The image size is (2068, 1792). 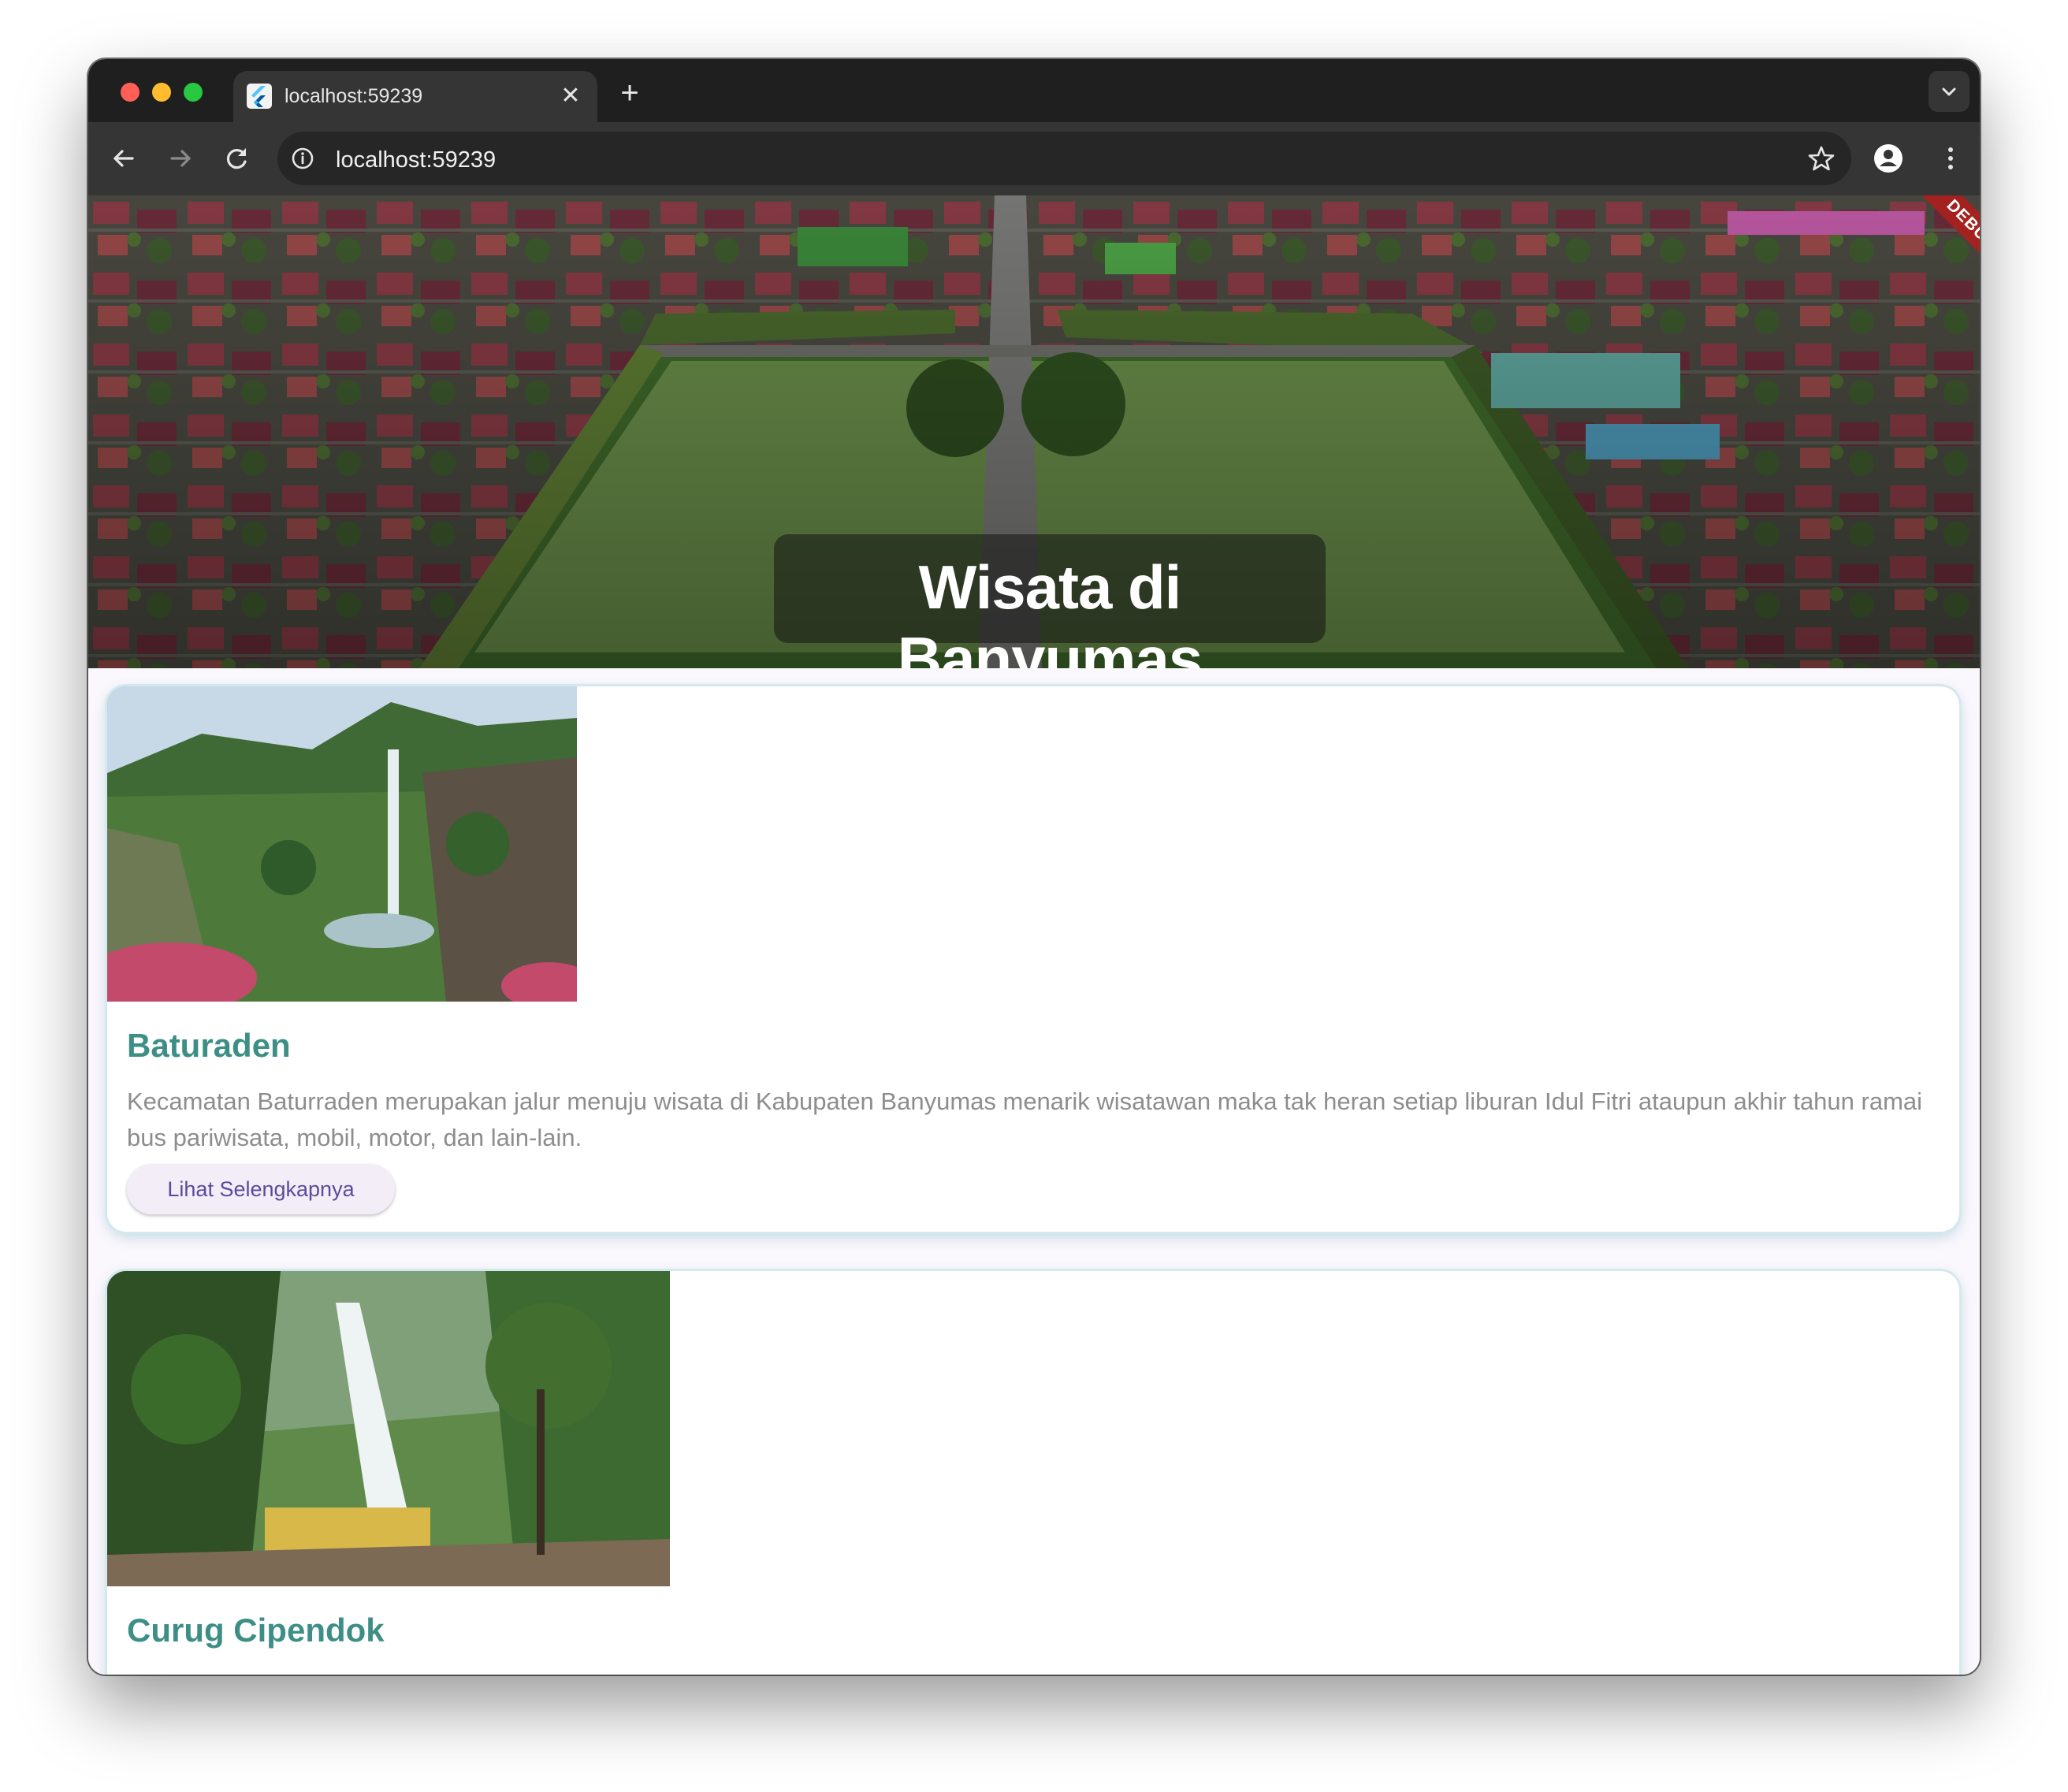 I want to click on tab-active: localhost:59239 ✕, so click(x=415, y=96).